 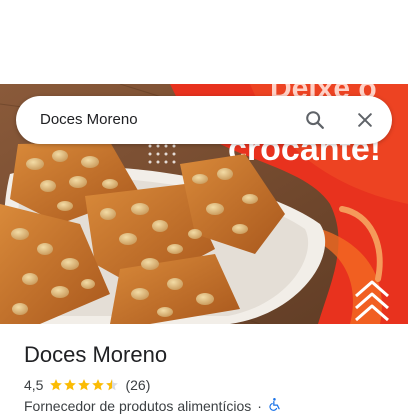 What do you see at coordinates (138, 405) in the screenshot?
I see `place-category: Fornecedor de produtos alimentícios` at bounding box center [138, 405].